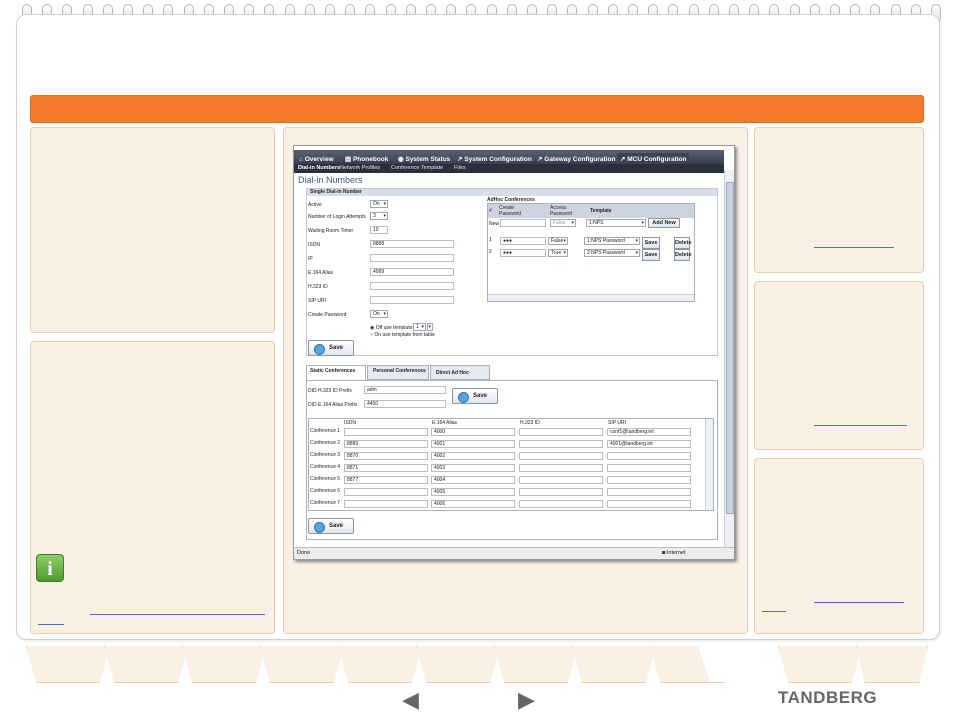 The height and width of the screenshot is (717, 954). Describe the element at coordinates (558, 253) in the screenshot. I see `adhoc-row-access-select: True` at that location.